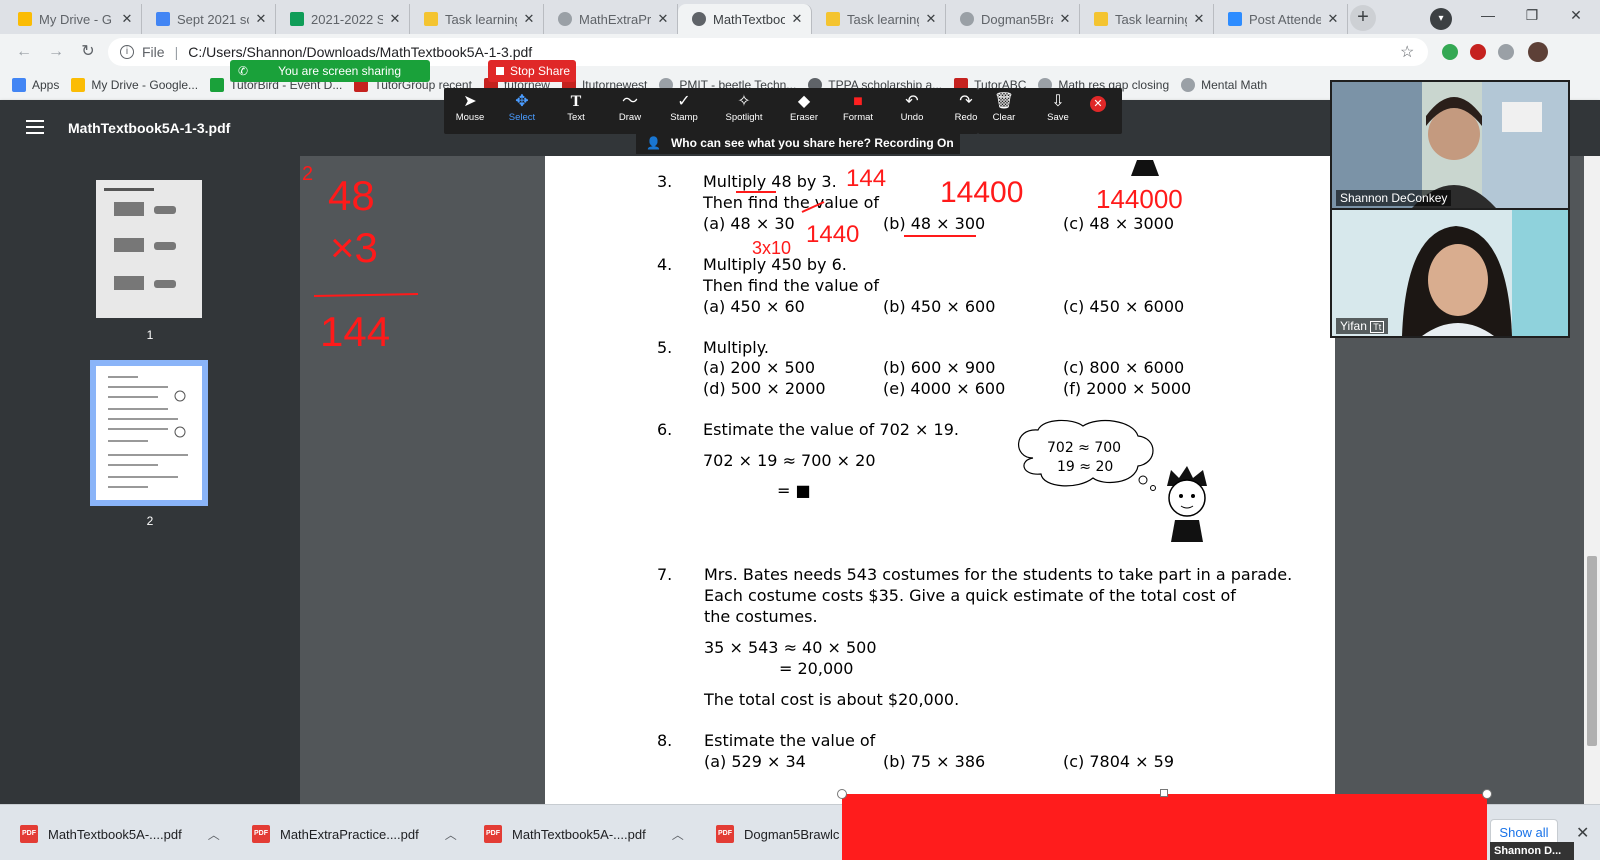 The image size is (1600, 860). I want to click on undo-icon: ↶, so click(912, 101).